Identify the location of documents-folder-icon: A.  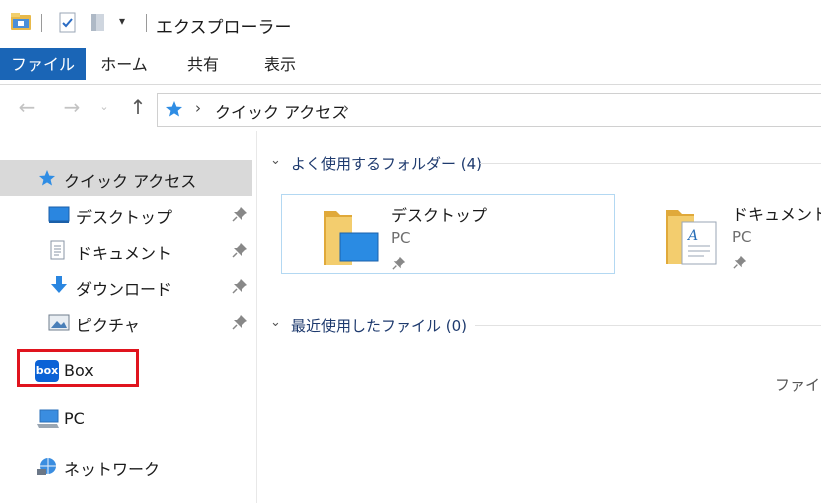
(693, 236).